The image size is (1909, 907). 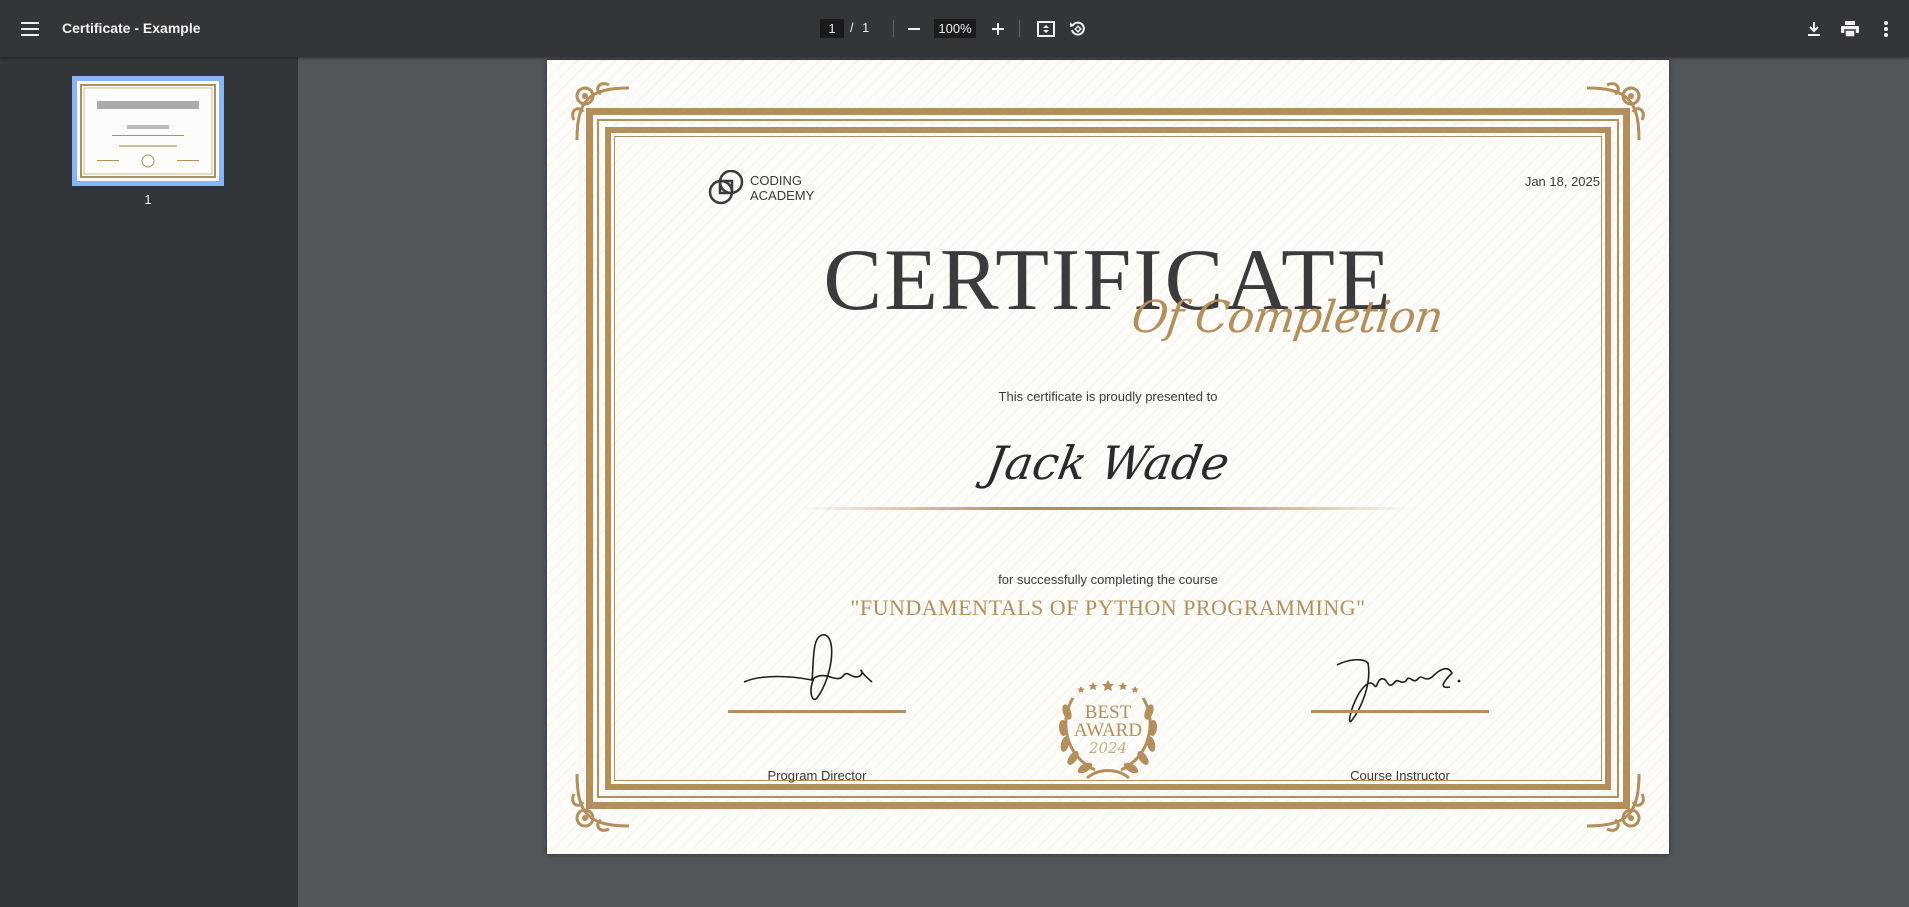 What do you see at coordinates (1046, 29) in the screenshot?
I see `fit-page-icon` at bounding box center [1046, 29].